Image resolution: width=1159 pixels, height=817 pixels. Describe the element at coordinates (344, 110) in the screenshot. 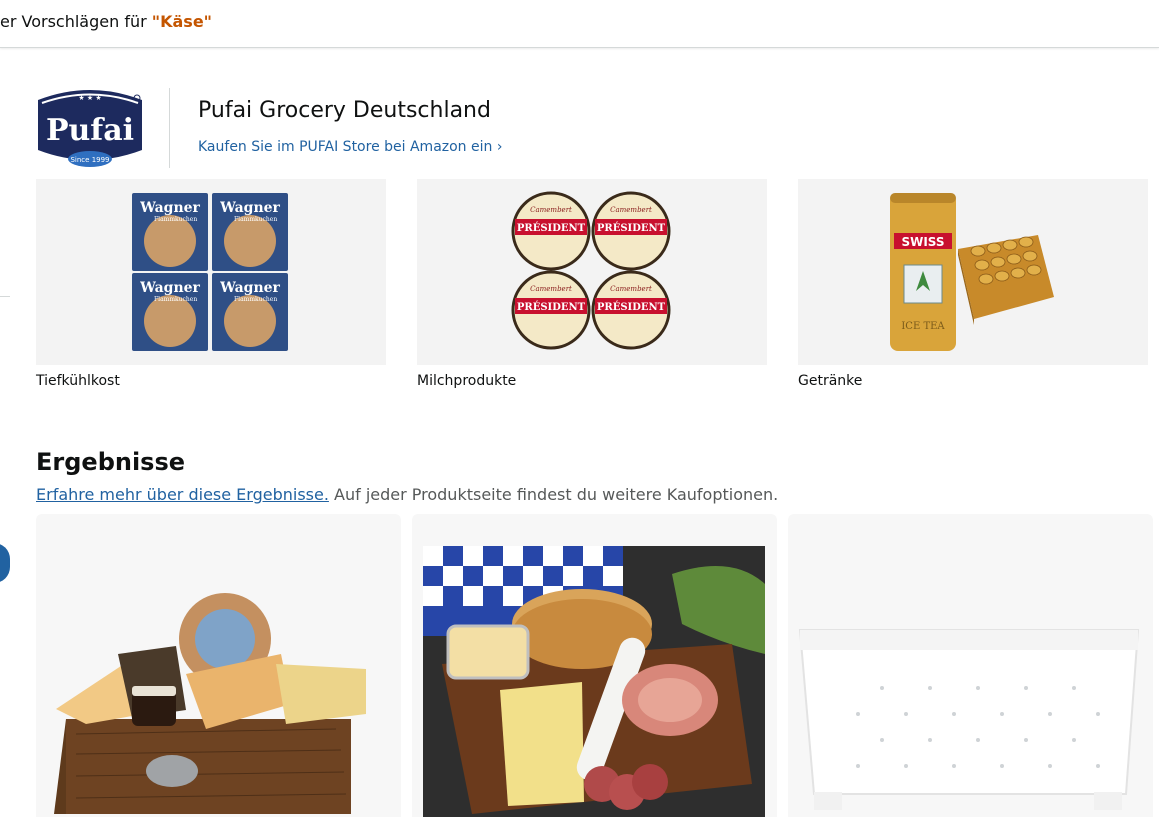

I see `brand-name: Pufai Grocery Deutschland` at that location.